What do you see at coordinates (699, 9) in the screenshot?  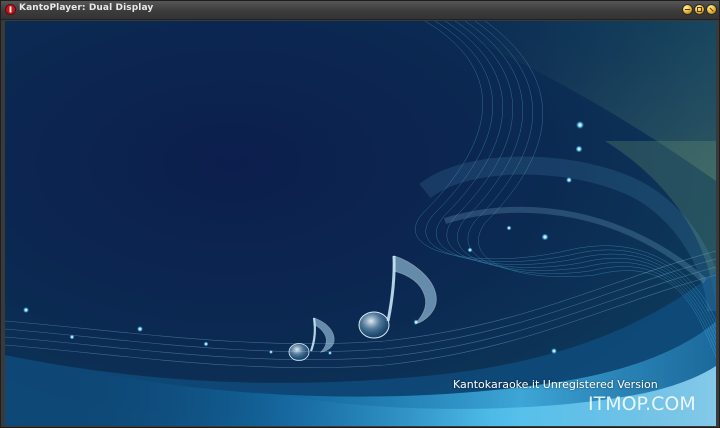 I see `maximize-icon` at bounding box center [699, 9].